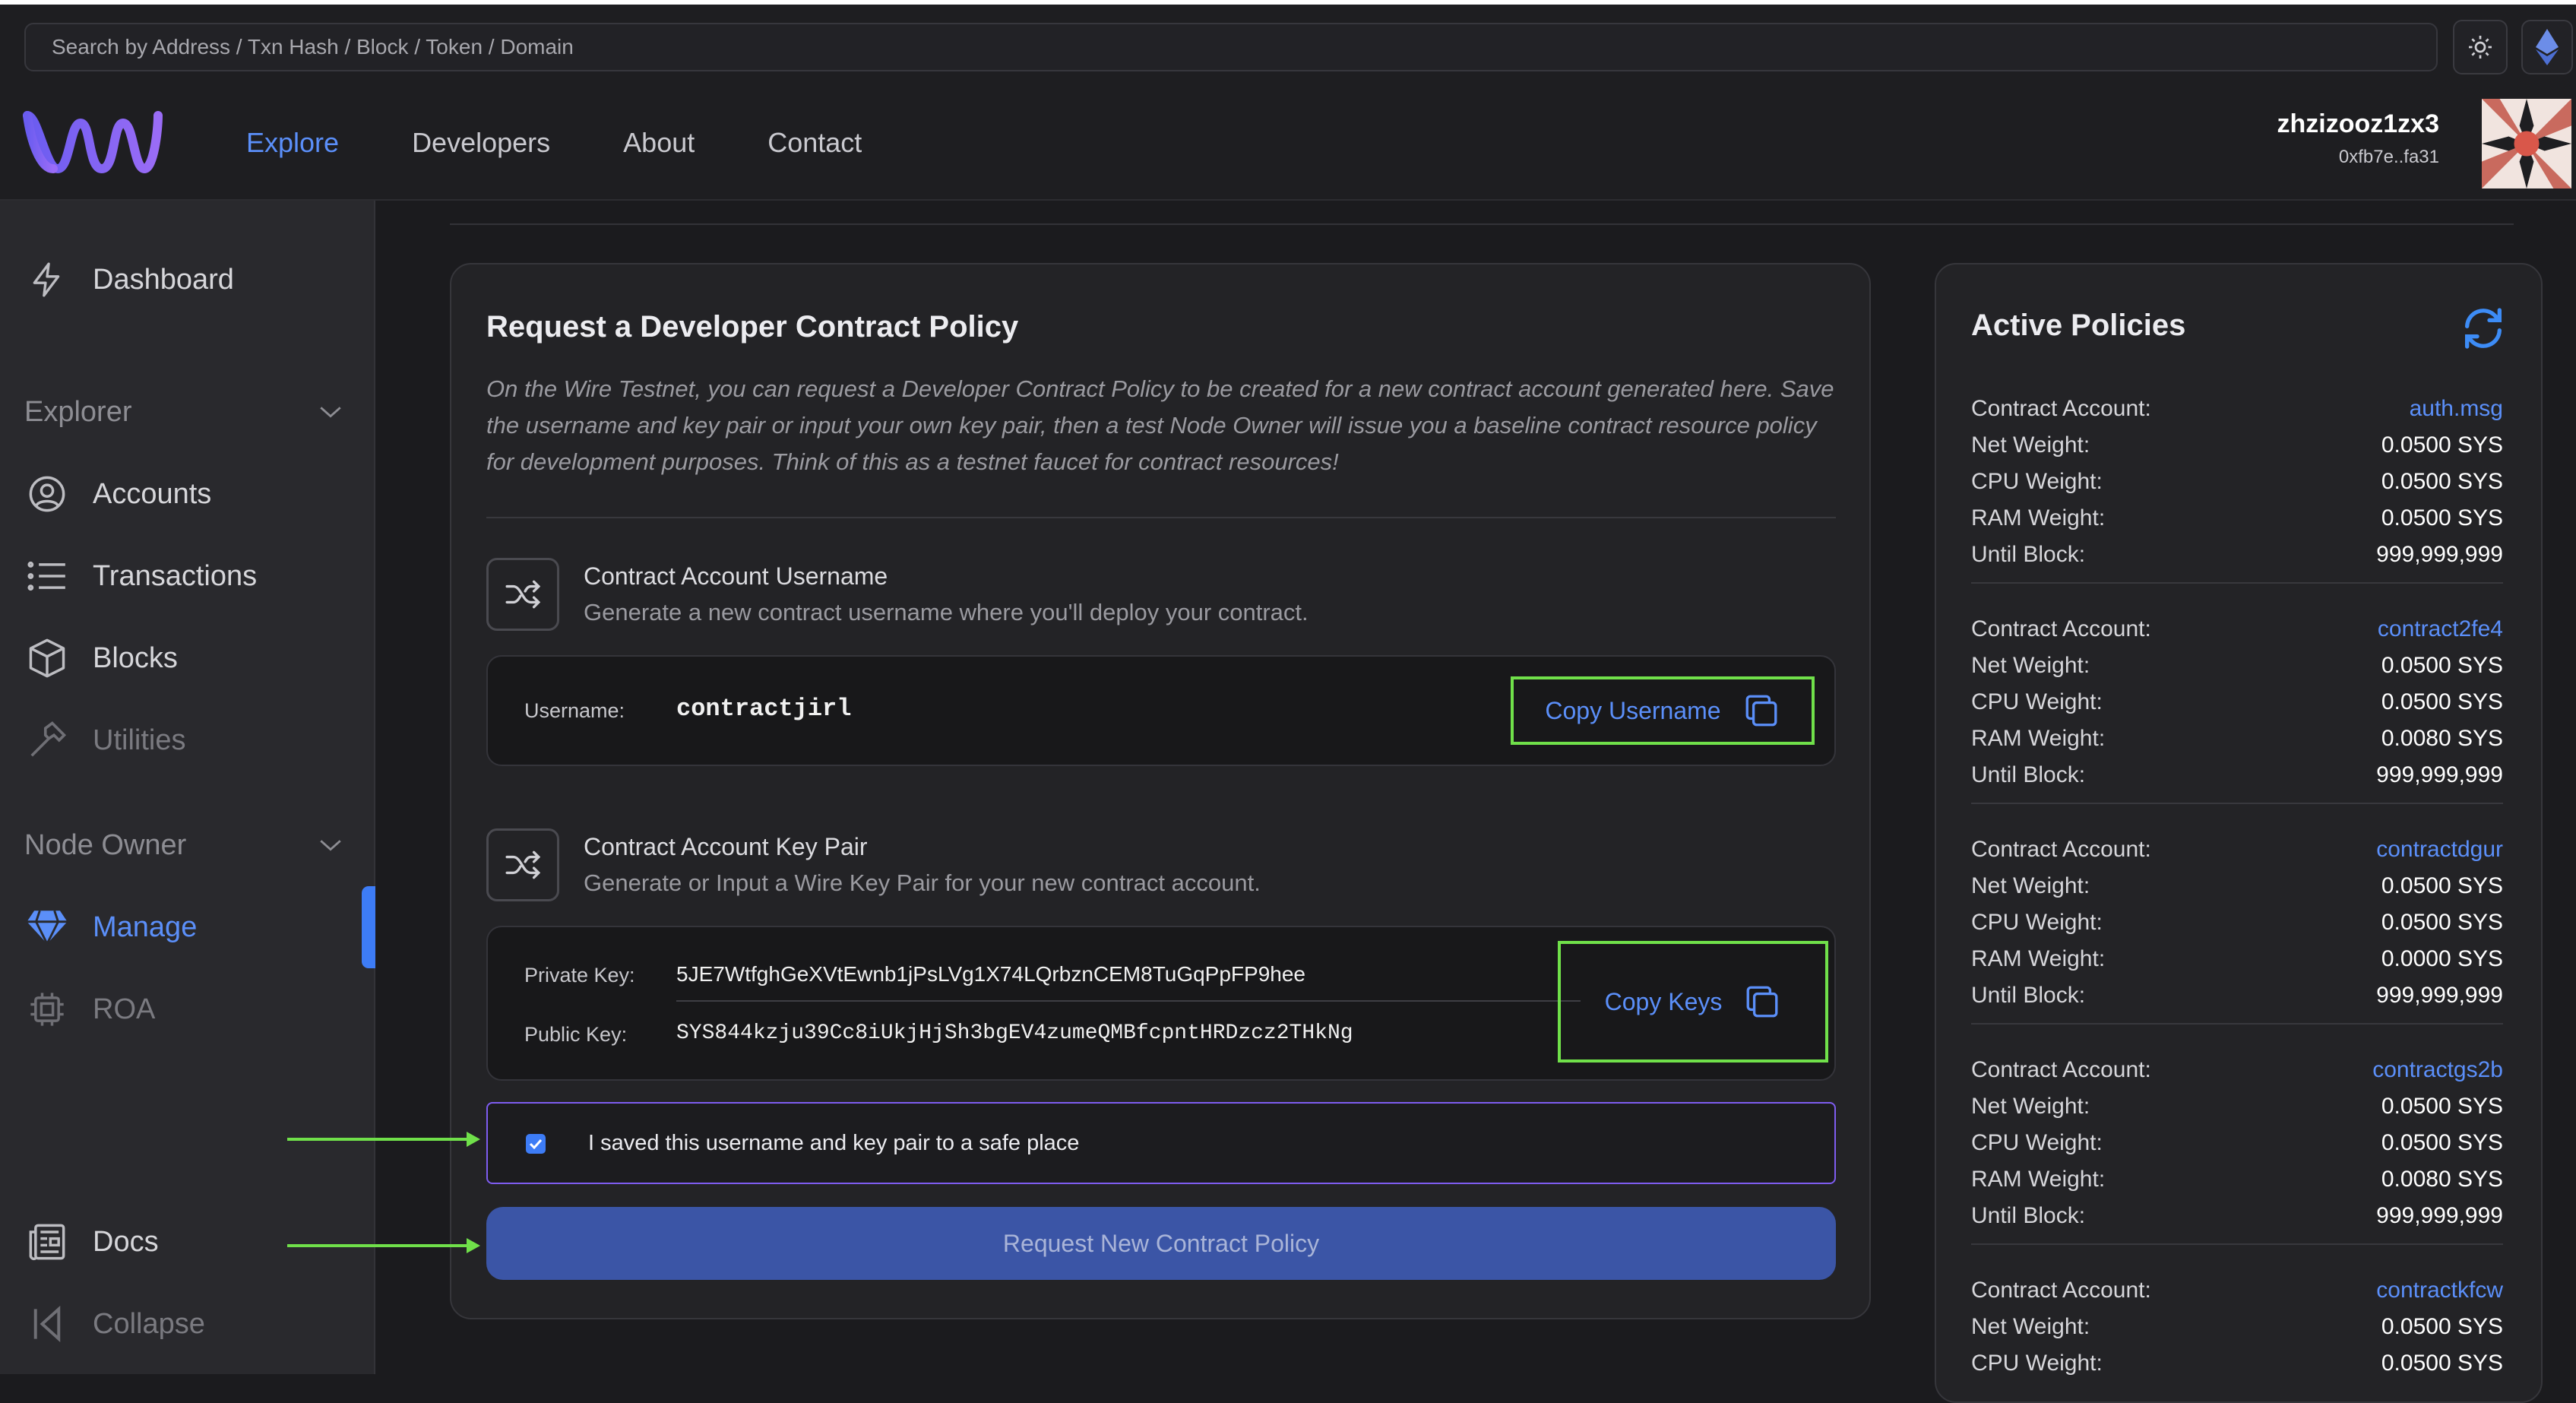  Describe the element at coordinates (2237, 1179) in the screenshot. I see `policy-row-ram: RAM Weight: 0.0080 SYS` at that location.